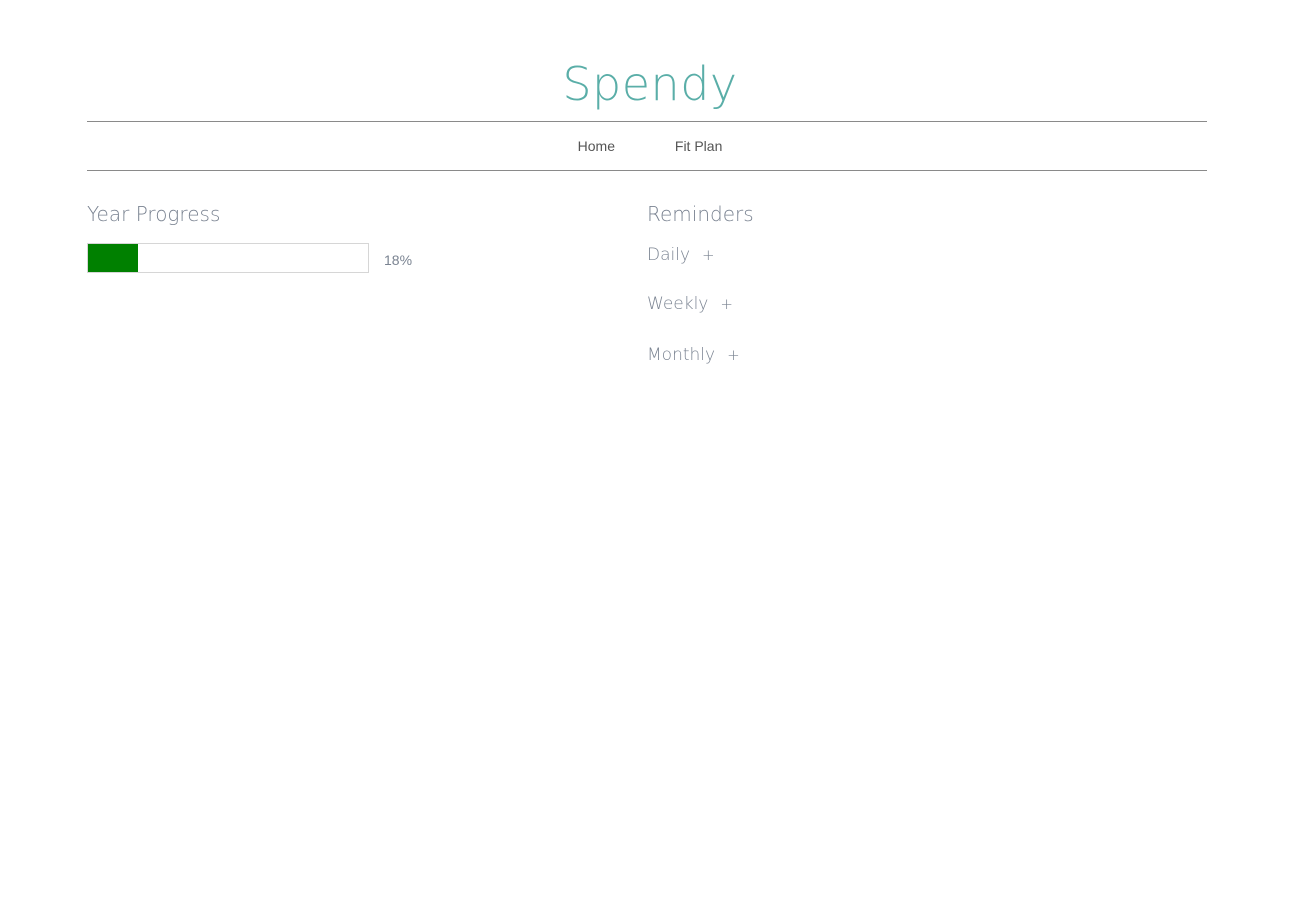  I want to click on header-divider-top, so click(647, 121).